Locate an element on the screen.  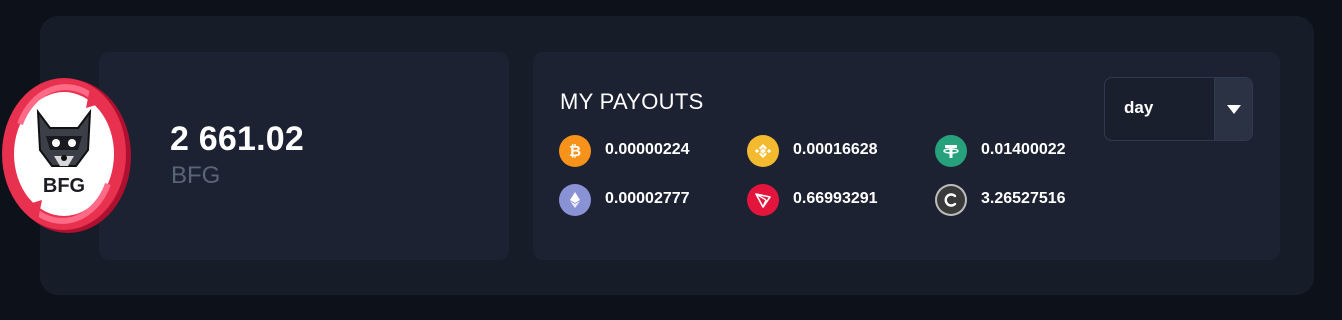
dropdown-toggle is located at coordinates (1233, 109).